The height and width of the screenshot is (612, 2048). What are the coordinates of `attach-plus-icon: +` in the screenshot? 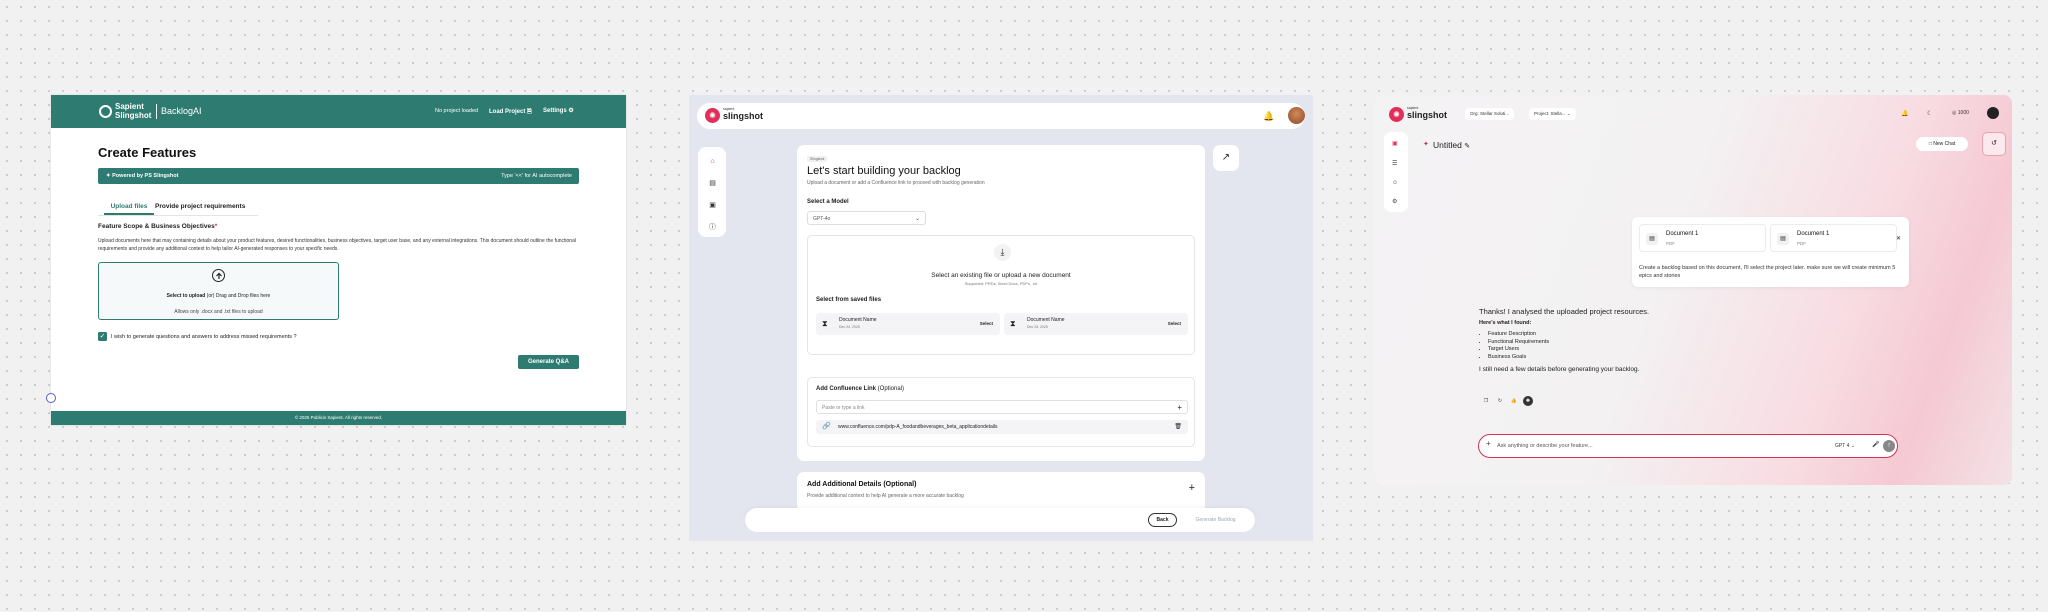 It's located at (1488, 443).